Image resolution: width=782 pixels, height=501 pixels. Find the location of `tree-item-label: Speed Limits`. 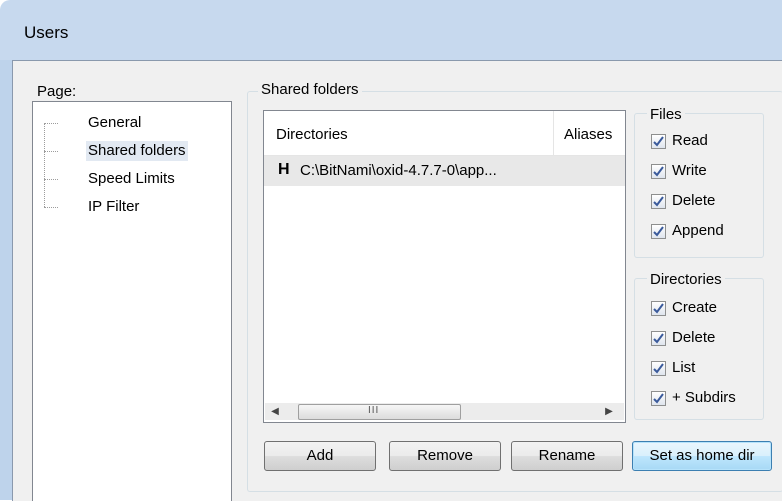

tree-item-label: Speed Limits is located at coordinates (131, 178).